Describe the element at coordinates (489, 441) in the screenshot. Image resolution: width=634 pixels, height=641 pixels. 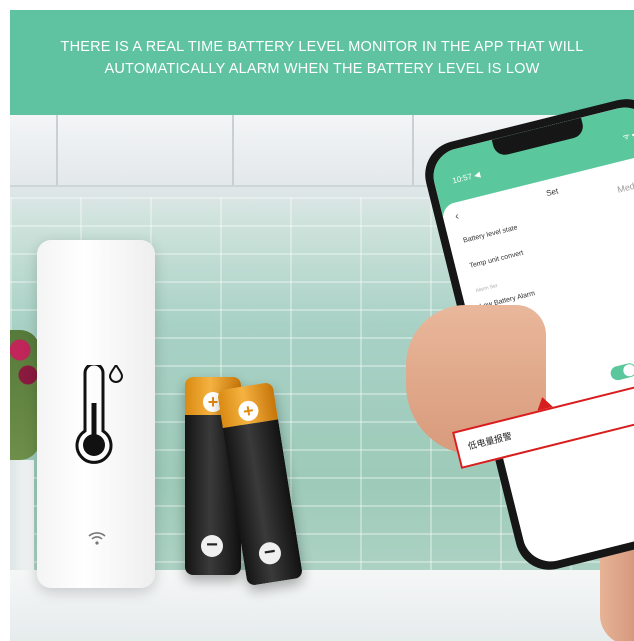
I see `callout-text: 低电量报警` at that location.